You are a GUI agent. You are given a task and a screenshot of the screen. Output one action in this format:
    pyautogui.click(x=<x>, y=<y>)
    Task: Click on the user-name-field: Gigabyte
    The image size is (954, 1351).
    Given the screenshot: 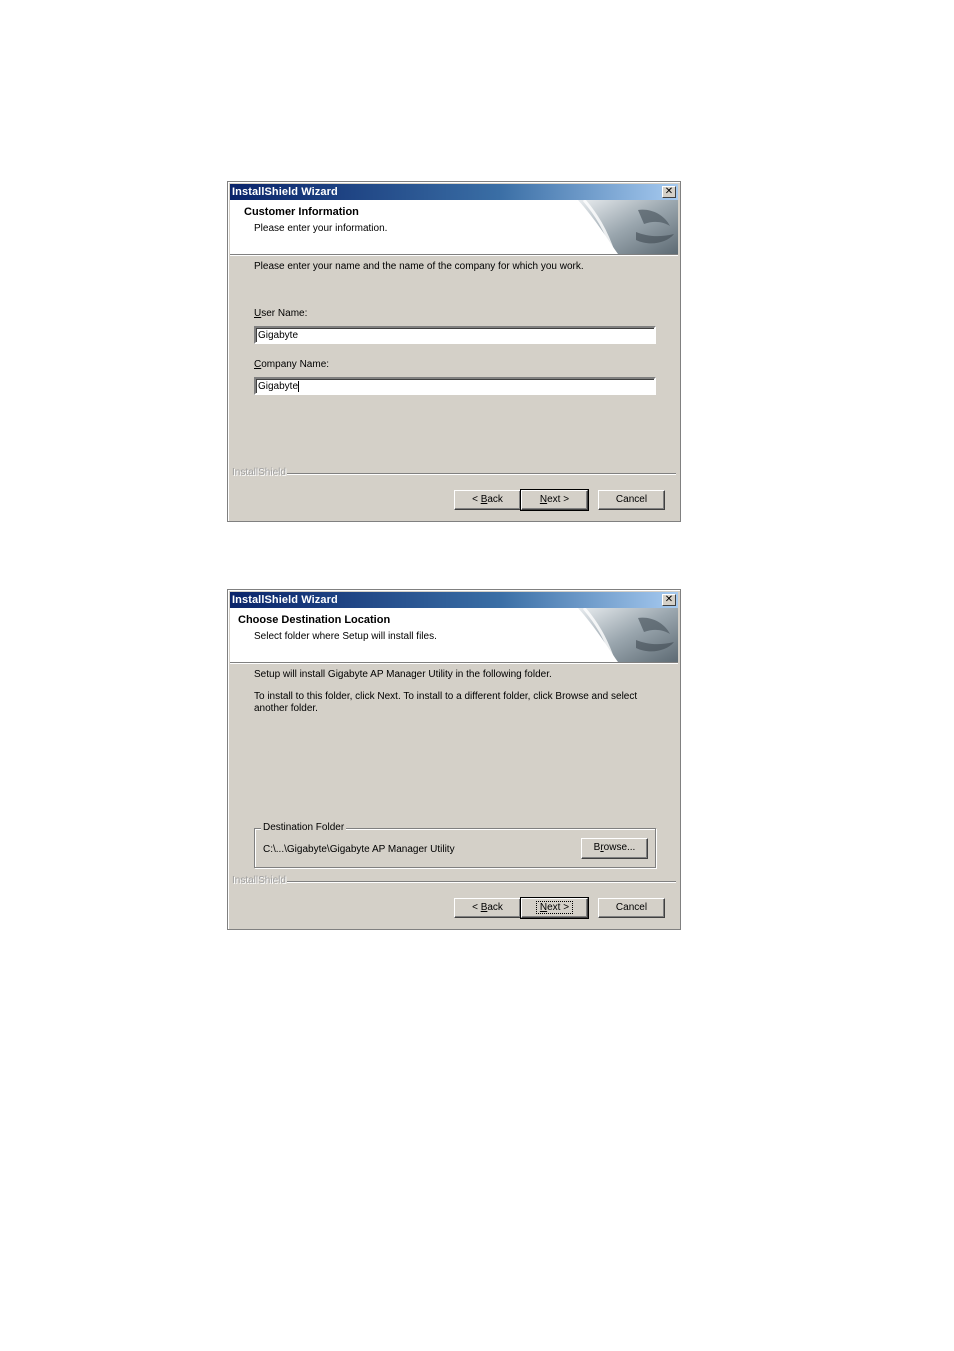 What is the action you would take?
    pyautogui.click(x=455, y=335)
    